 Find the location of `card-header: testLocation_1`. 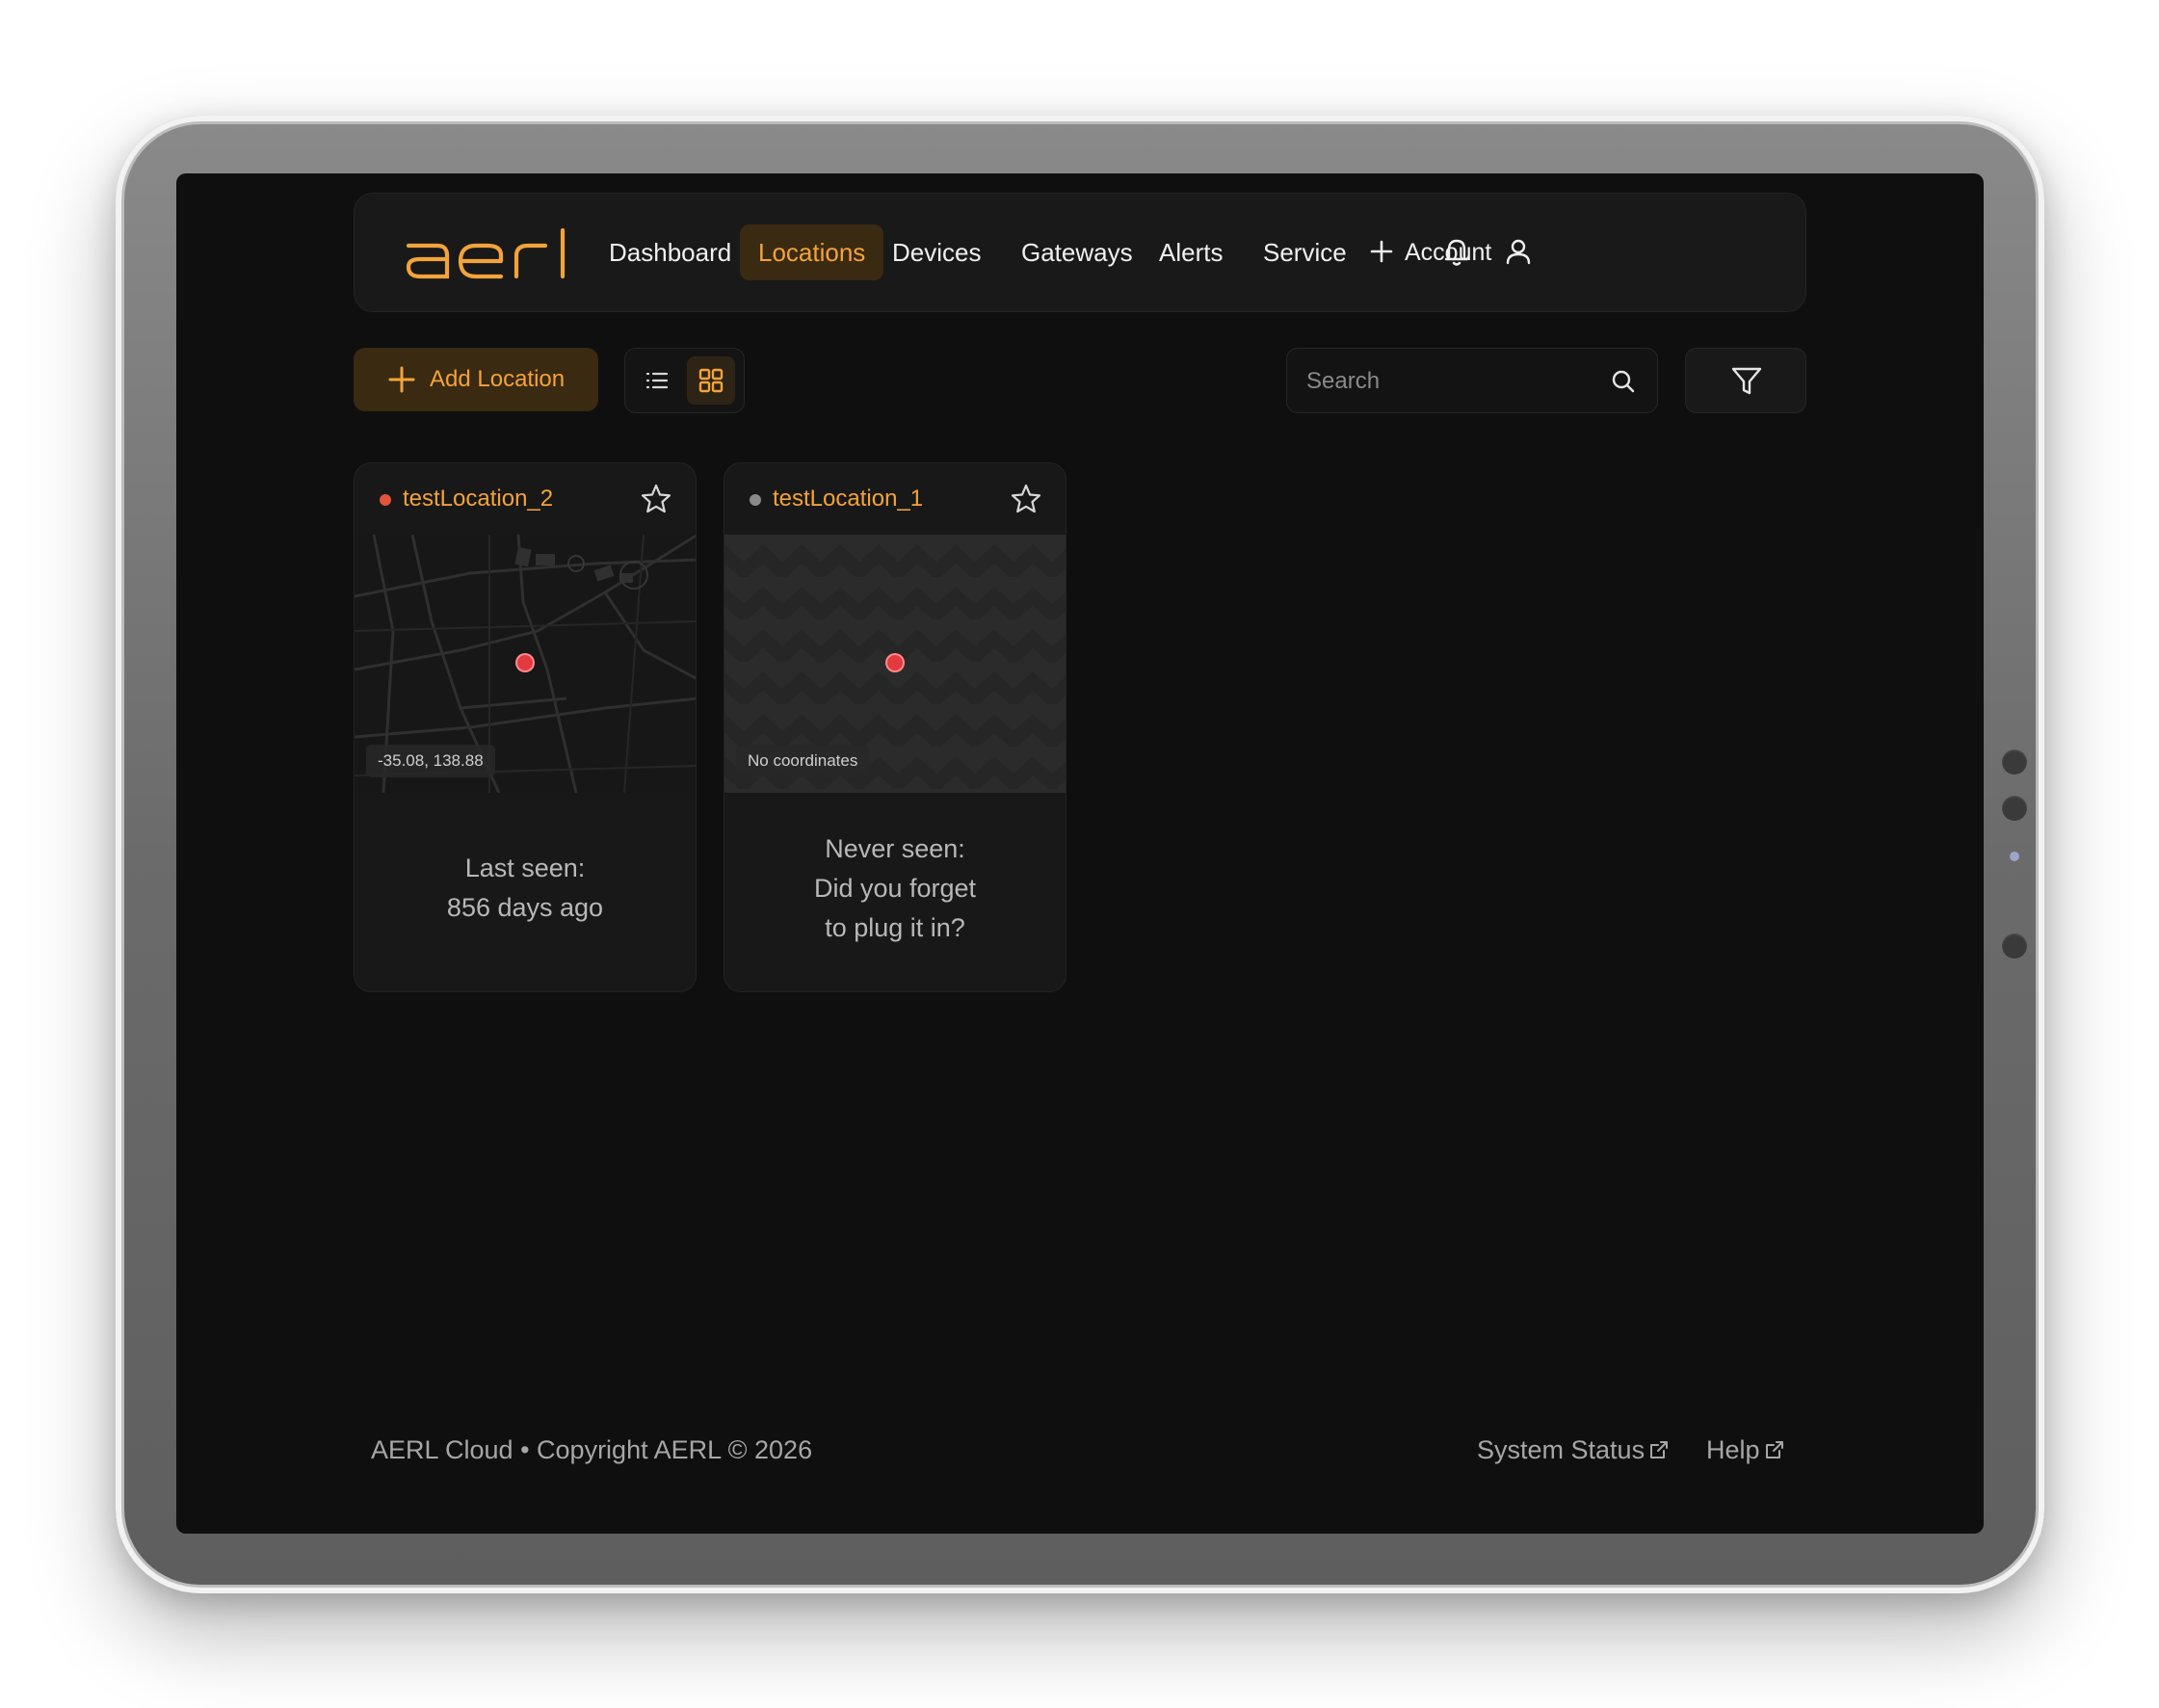

card-header: testLocation_1 is located at coordinates (895, 499).